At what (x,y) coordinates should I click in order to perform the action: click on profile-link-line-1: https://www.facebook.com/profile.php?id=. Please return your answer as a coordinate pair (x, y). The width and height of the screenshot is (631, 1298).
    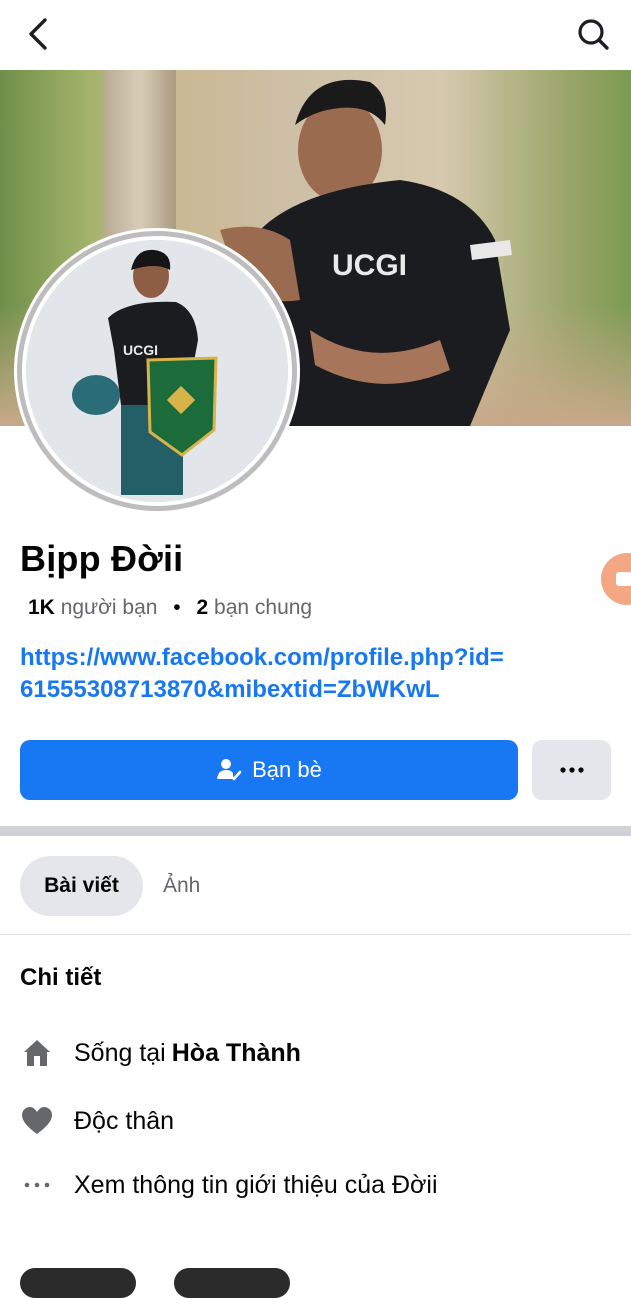
    Looking at the image, I should click on (300, 658).